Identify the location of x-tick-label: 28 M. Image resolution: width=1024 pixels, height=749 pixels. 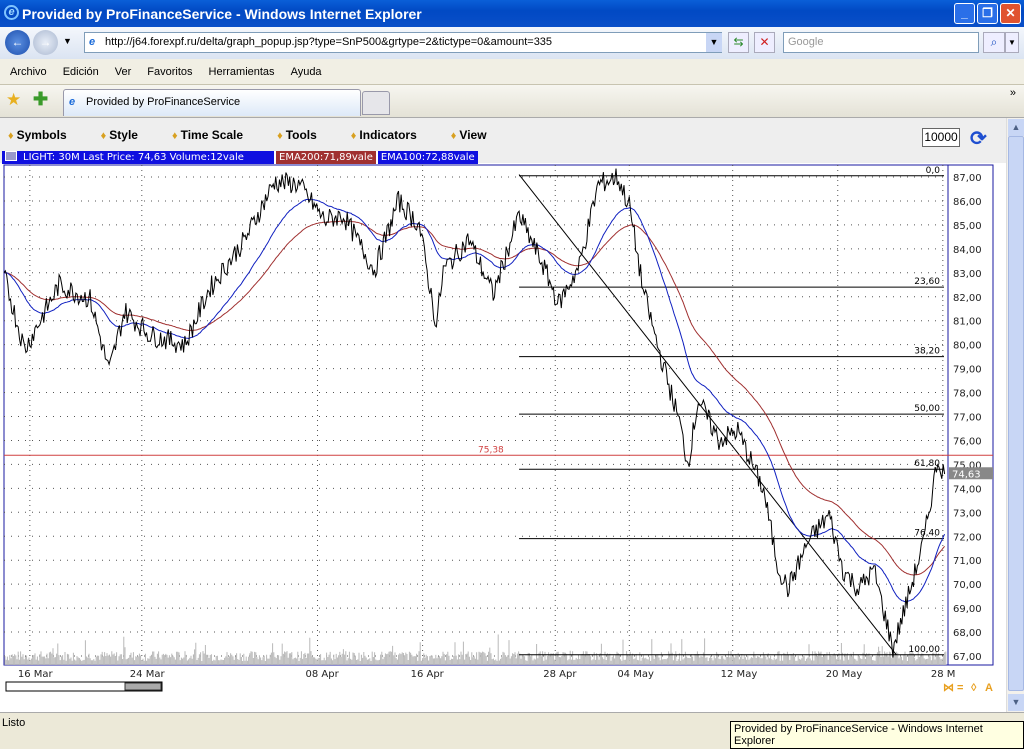
(943, 674).